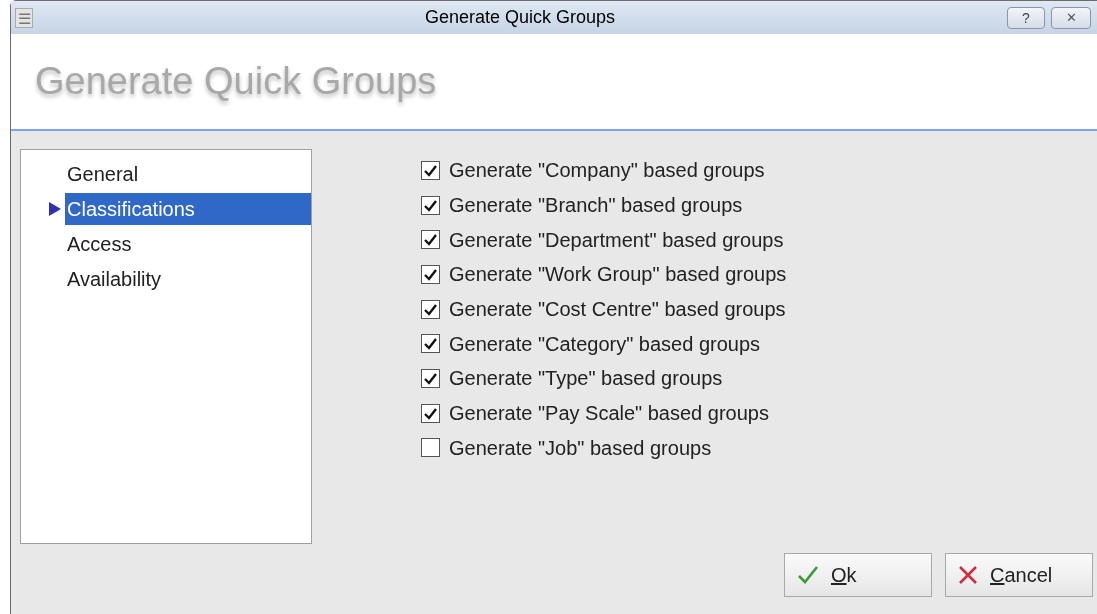 This screenshot has height=614, width=1097. What do you see at coordinates (586, 379) in the screenshot?
I see `checkbox-label: Generate "Type" based groups` at bounding box center [586, 379].